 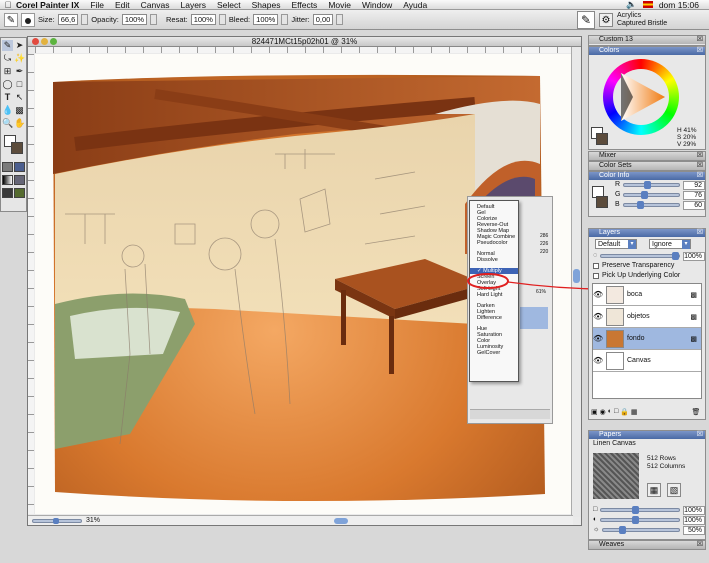 What do you see at coordinates (661, 458) in the screenshot?
I see `paper-rows: 512 Rows` at bounding box center [661, 458].